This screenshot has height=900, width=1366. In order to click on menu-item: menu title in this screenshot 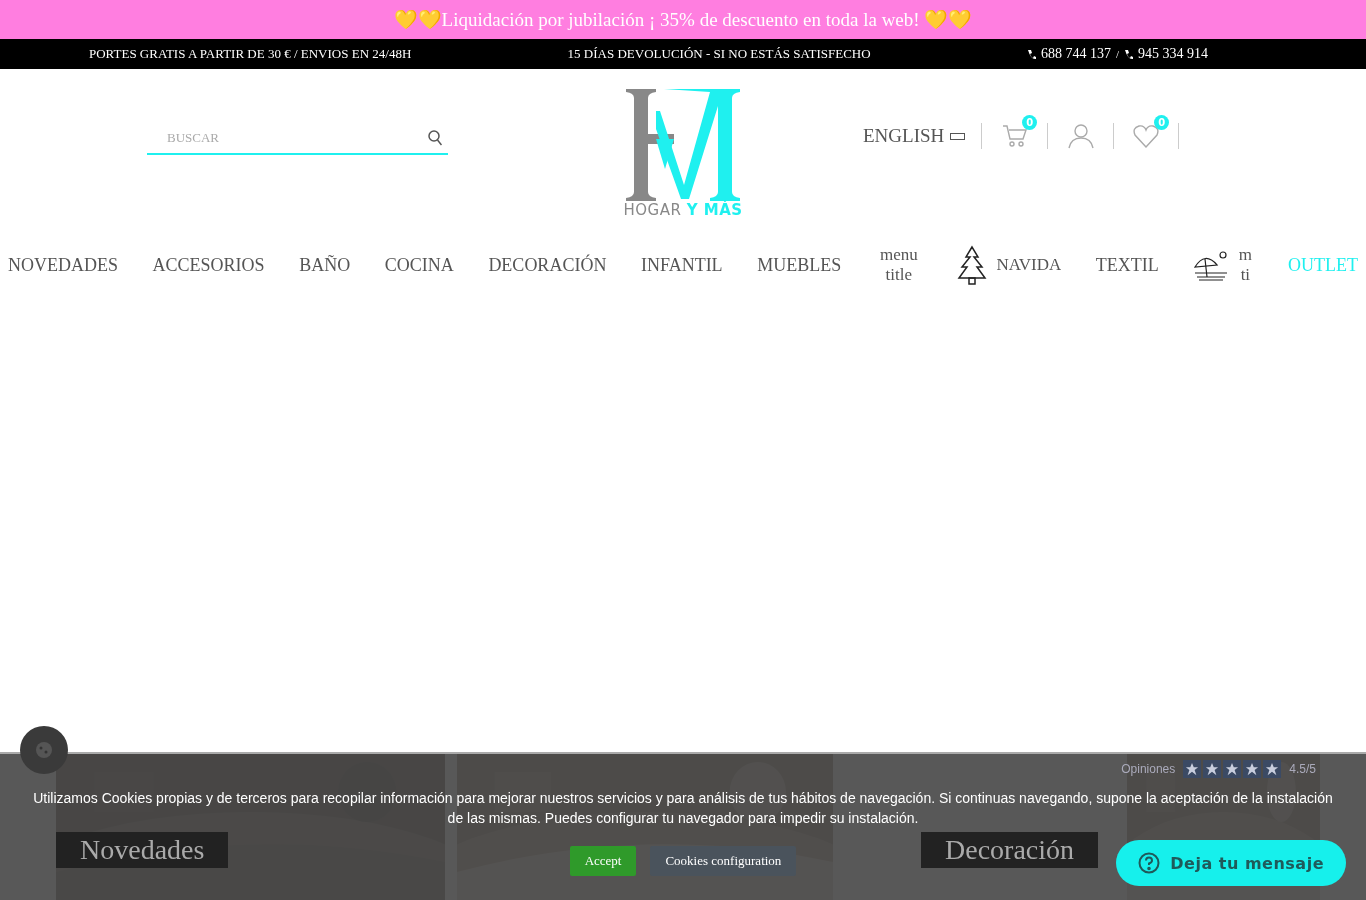, I will do `click(898, 265)`.